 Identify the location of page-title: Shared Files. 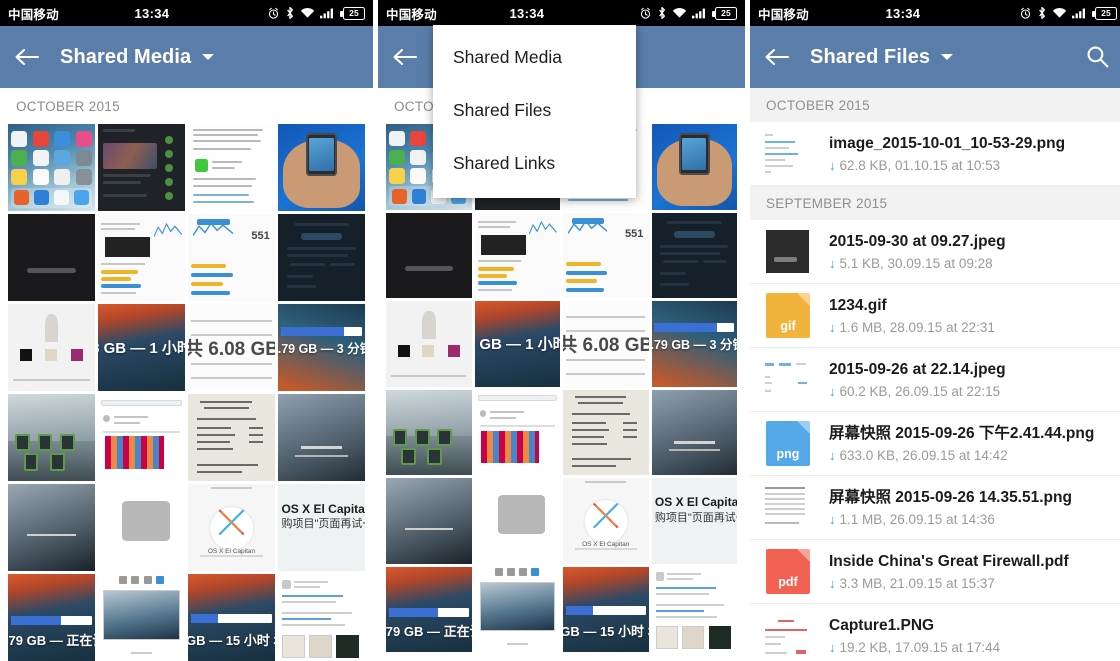
(882, 57).